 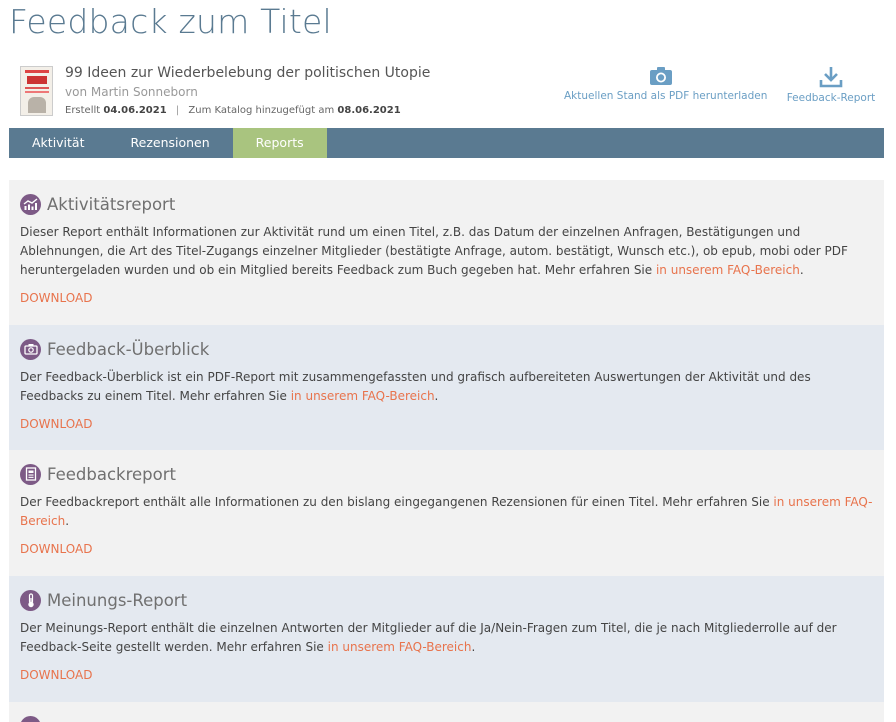 What do you see at coordinates (111, 474) in the screenshot?
I see `report-title: Feedbackreport` at bounding box center [111, 474].